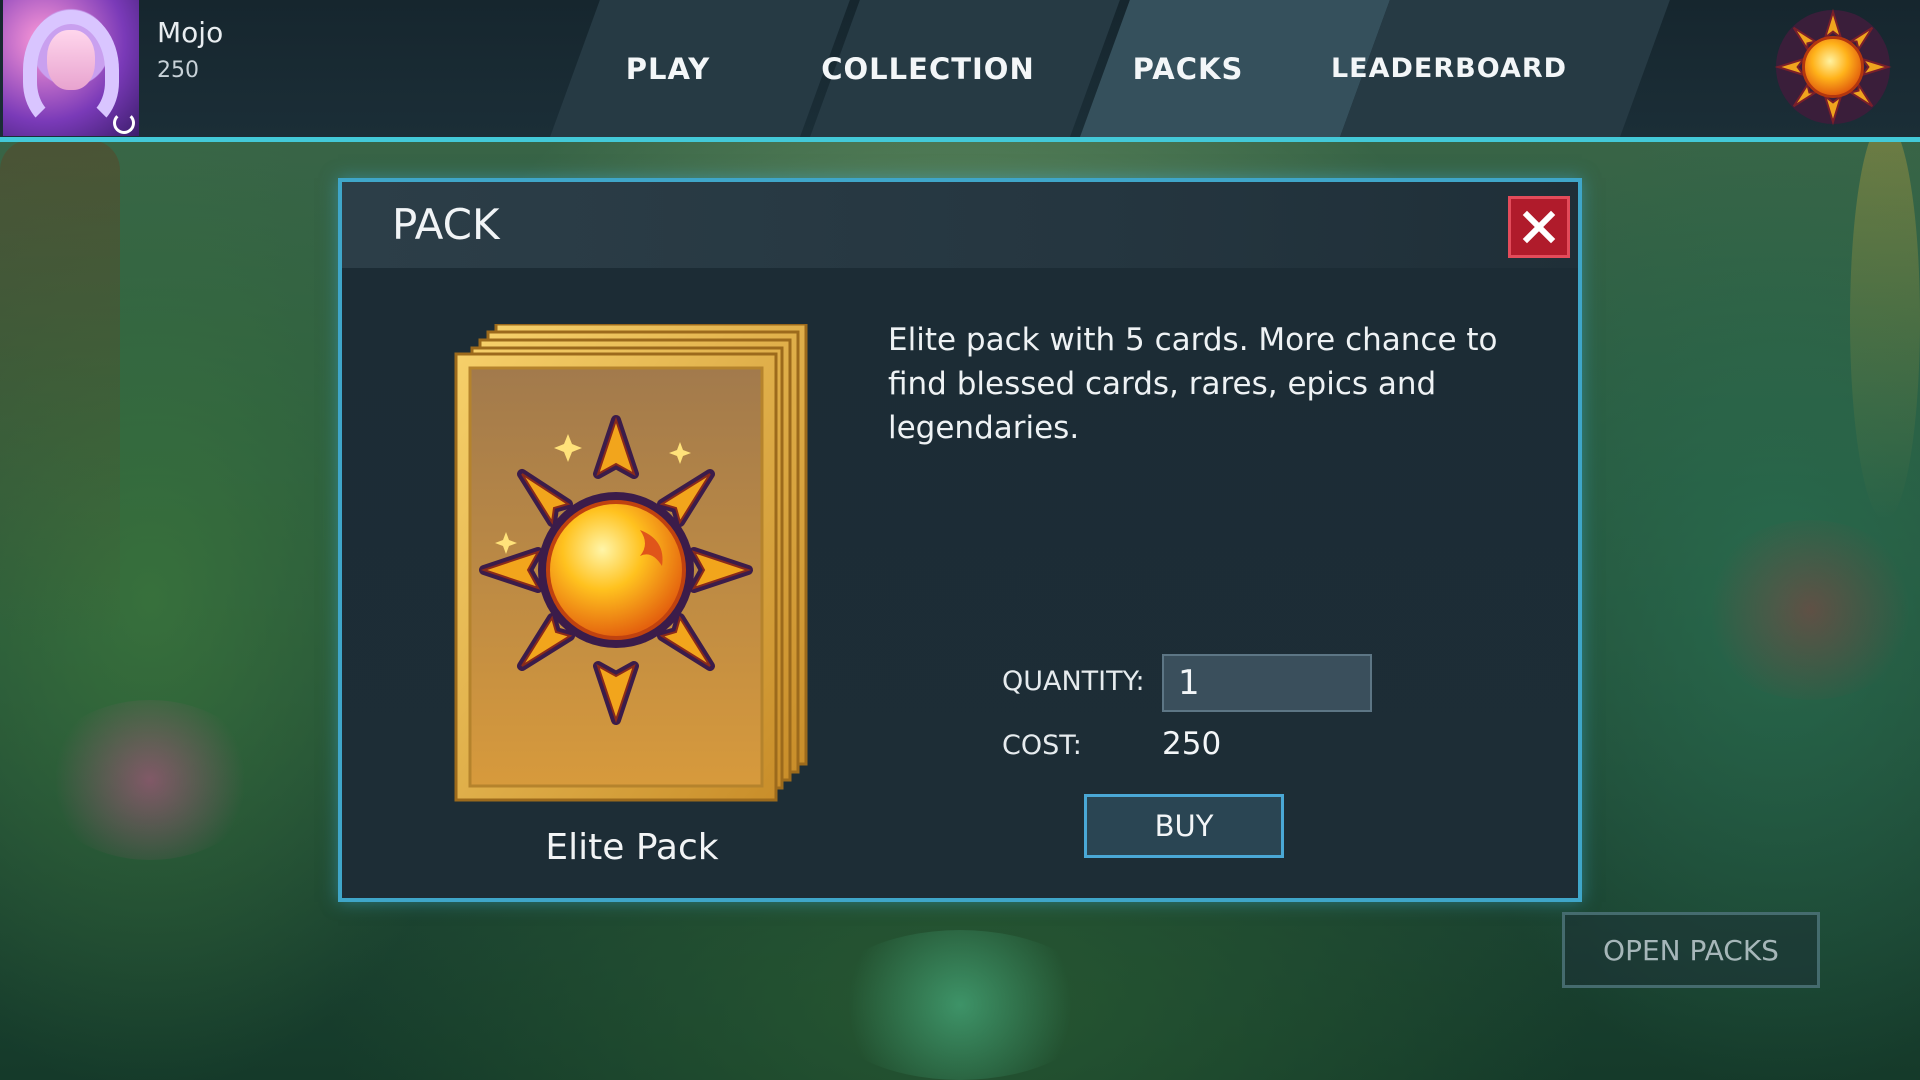 This screenshot has height=1080, width=1920. I want to click on player-name: Mojo, so click(190, 32).